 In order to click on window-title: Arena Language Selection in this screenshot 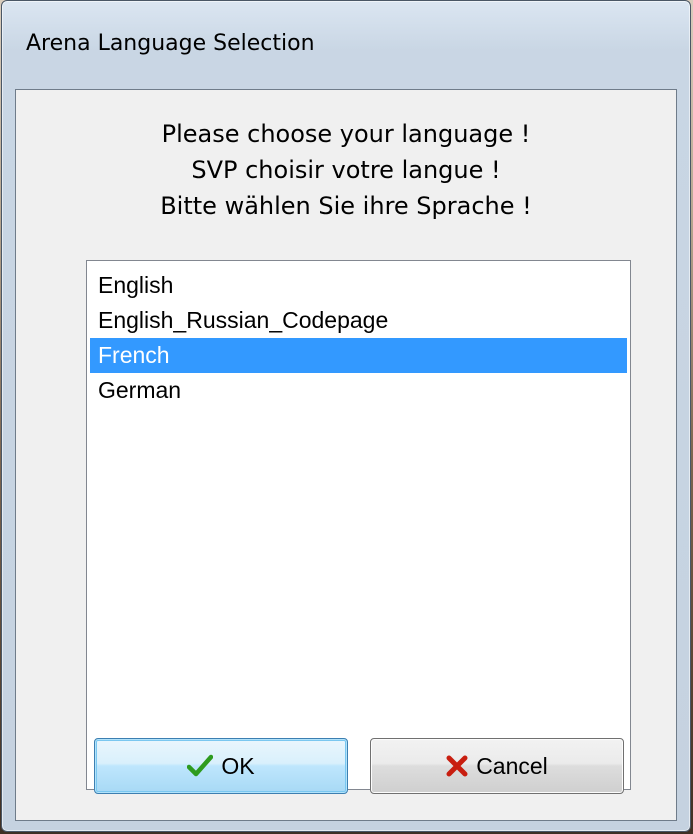, I will do `click(170, 43)`.